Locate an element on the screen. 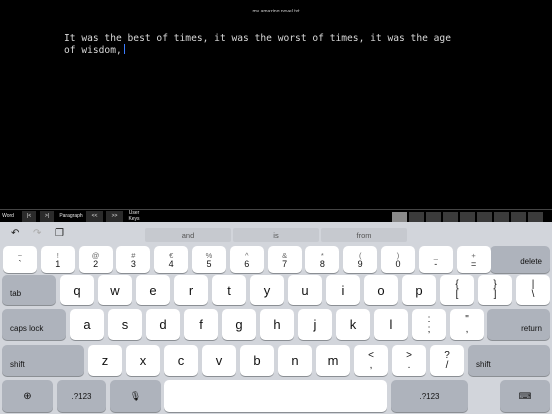  symbol-key: ? / is located at coordinates (447, 360).